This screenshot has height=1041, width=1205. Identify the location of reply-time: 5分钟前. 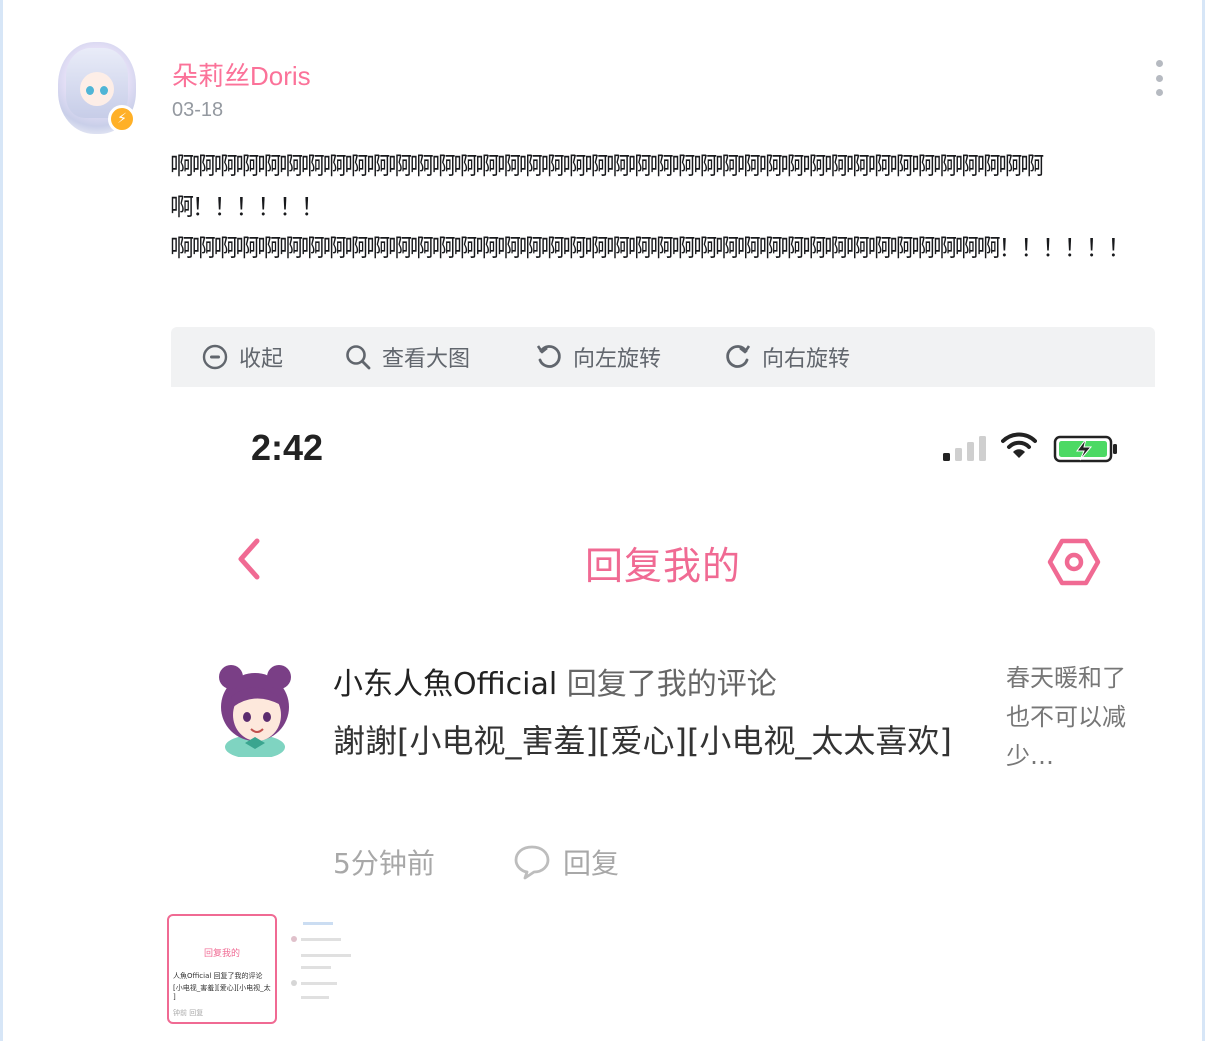
(384, 863).